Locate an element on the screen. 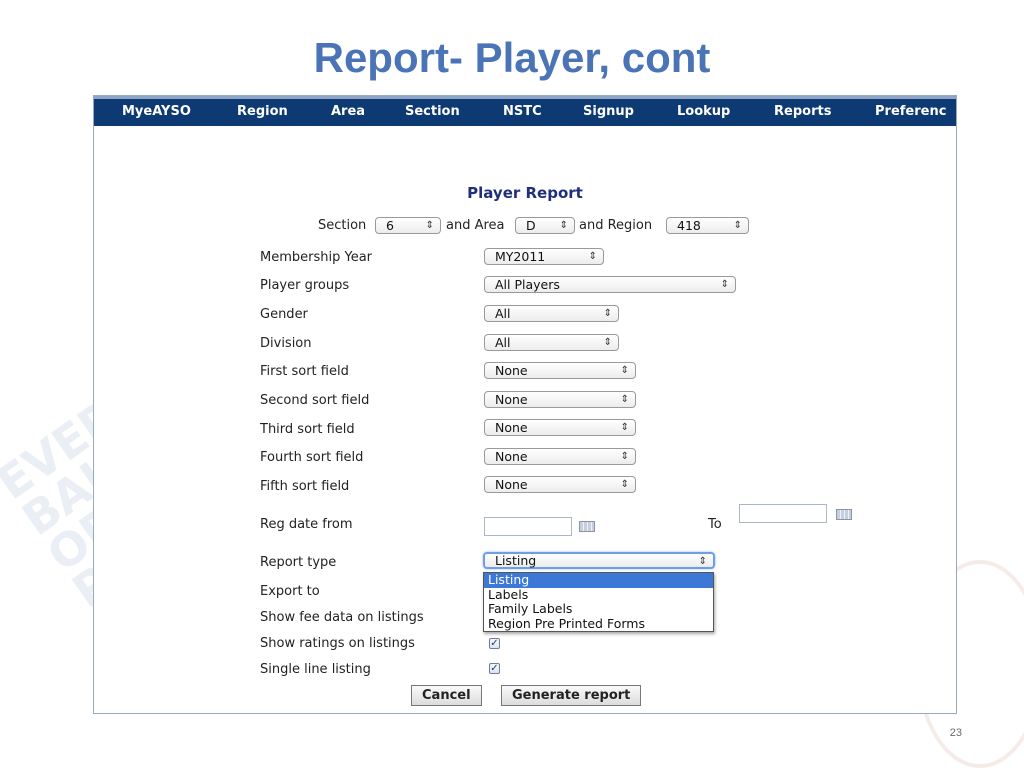  area-label: and Area is located at coordinates (475, 225).